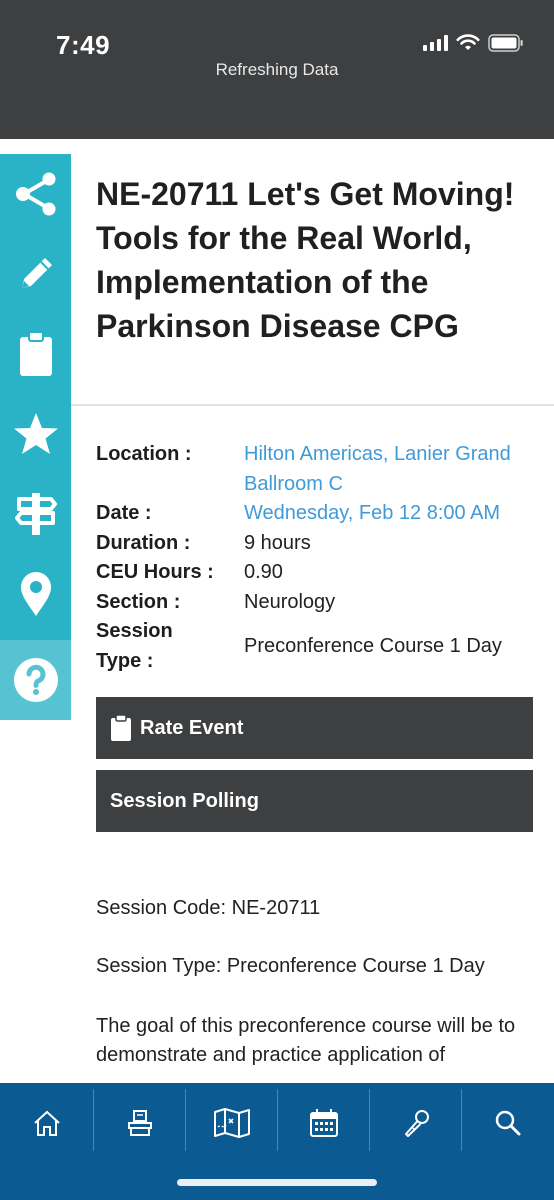 The width and height of the screenshot is (554, 1200). Describe the element at coordinates (184, 800) in the screenshot. I see `session-polling-label: Session Polling` at that location.